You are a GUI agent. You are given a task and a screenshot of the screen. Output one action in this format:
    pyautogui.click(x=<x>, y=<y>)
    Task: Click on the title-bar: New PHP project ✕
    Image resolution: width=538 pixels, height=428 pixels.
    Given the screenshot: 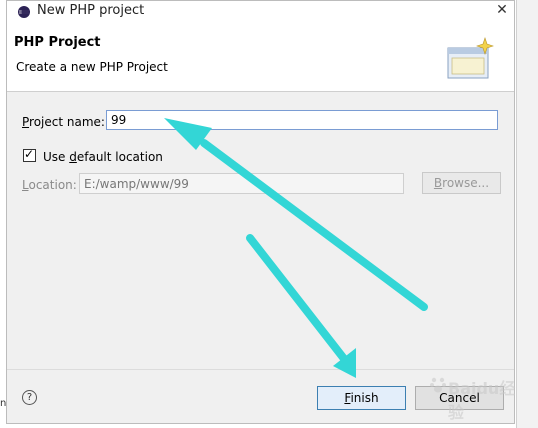 What is the action you would take?
    pyautogui.click(x=260, y=12)
    